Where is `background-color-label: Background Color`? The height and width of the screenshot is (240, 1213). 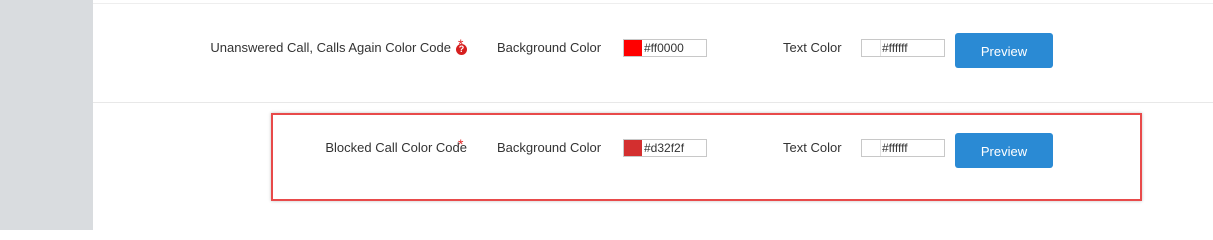
background-color-label: Background Color is located at coordinates (549, 47).